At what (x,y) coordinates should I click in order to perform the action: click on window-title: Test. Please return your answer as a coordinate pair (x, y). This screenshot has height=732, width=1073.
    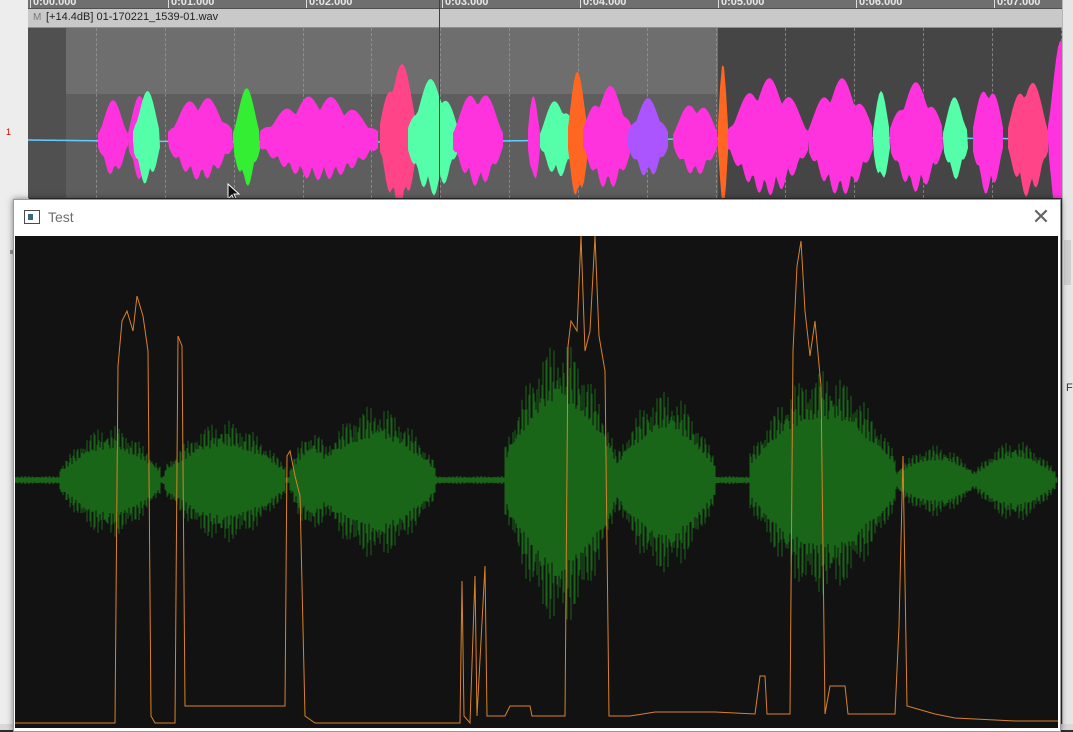
    Looking at the image, I should click on (61, 217).